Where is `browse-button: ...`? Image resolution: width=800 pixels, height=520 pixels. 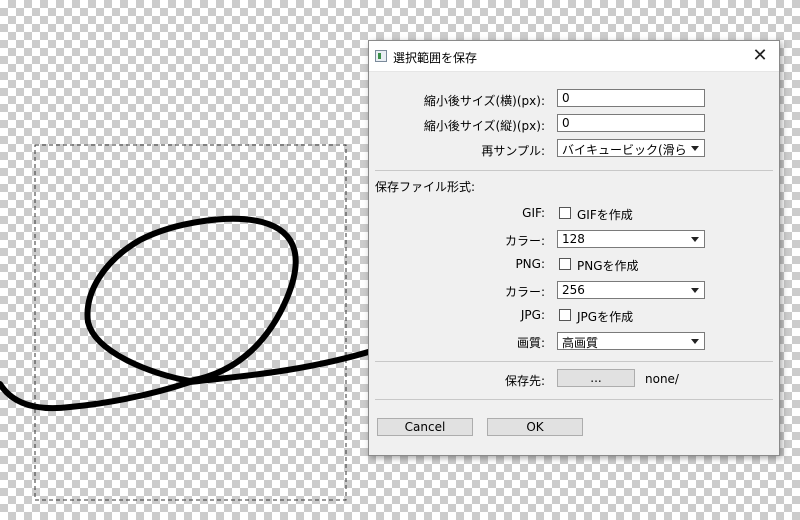 browse-button: ... is located at coordinates (596, 378).